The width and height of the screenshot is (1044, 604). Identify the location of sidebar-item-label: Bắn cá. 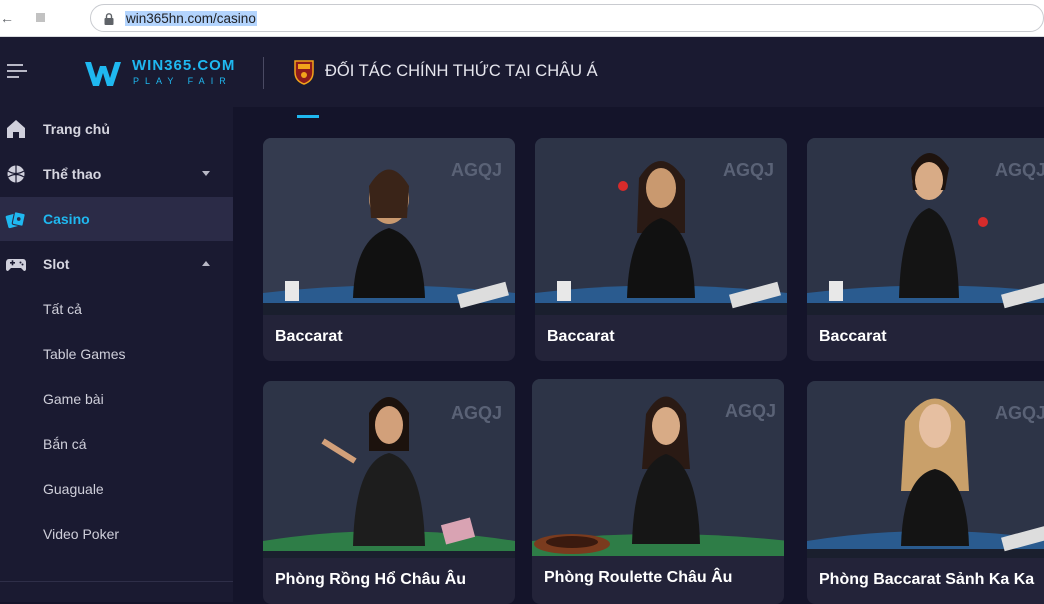
(65, 444).